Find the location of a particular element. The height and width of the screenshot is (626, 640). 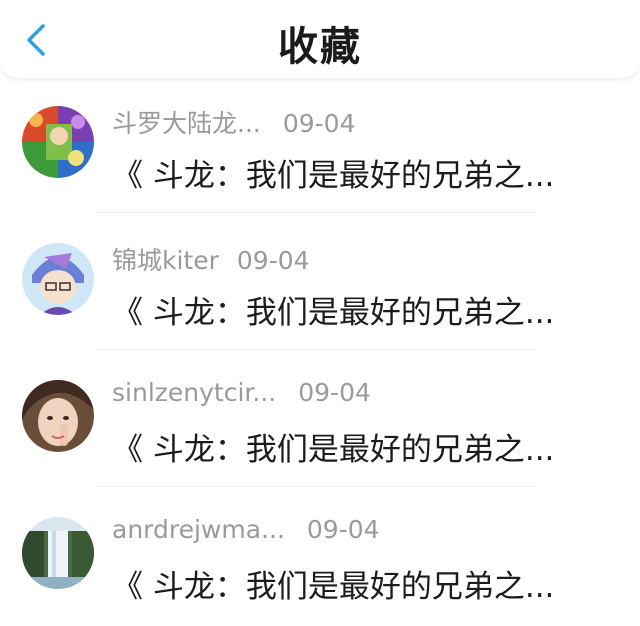

anime-character-avatar-image is located at coordinates (58, 279).